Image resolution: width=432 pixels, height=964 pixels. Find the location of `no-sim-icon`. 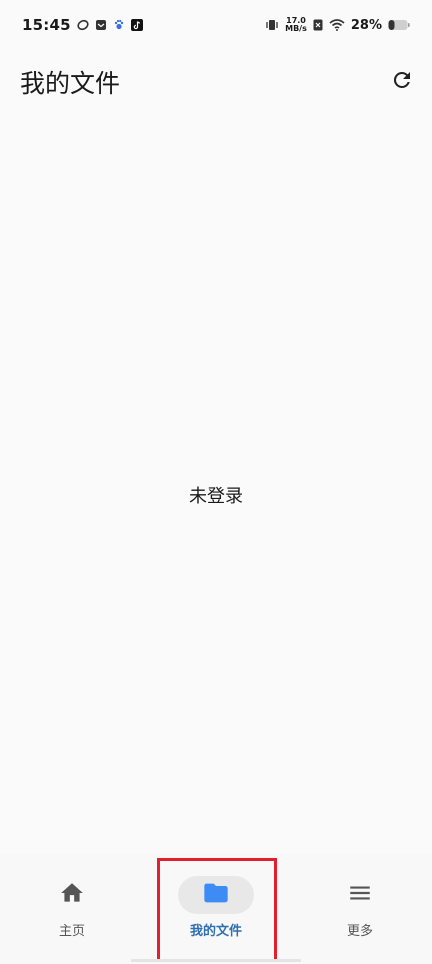

no-sim-icon is located at coordinates (318, 25).